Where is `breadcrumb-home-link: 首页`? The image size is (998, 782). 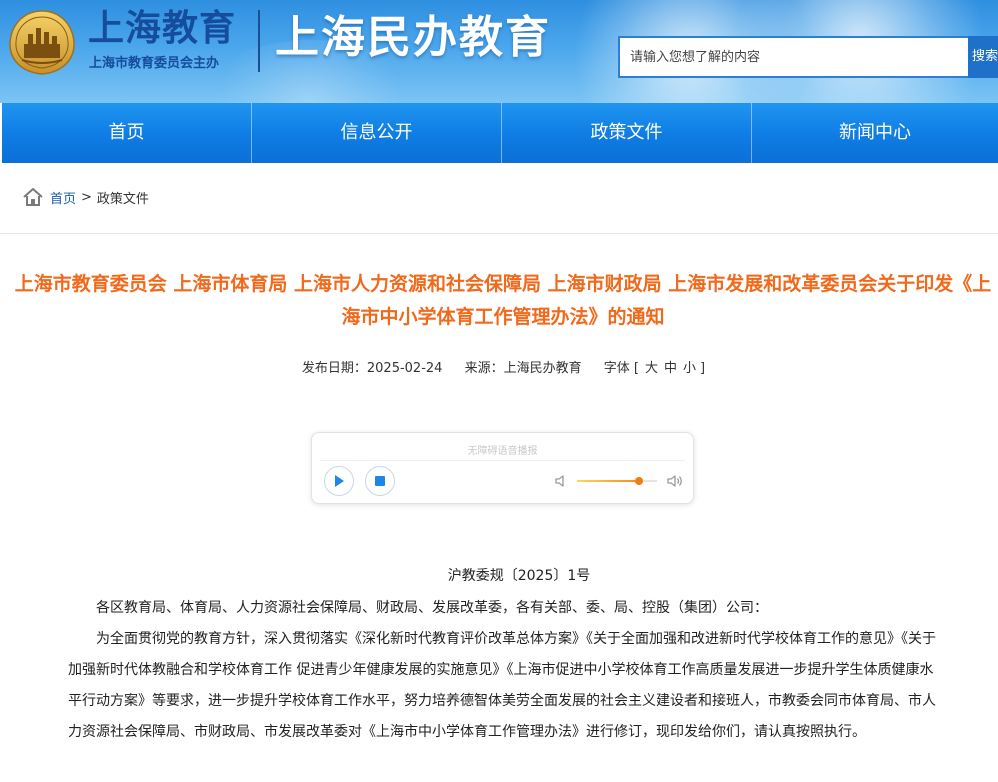
breadcrumb-home-link: 首页 is located at coordinates (63, 197).